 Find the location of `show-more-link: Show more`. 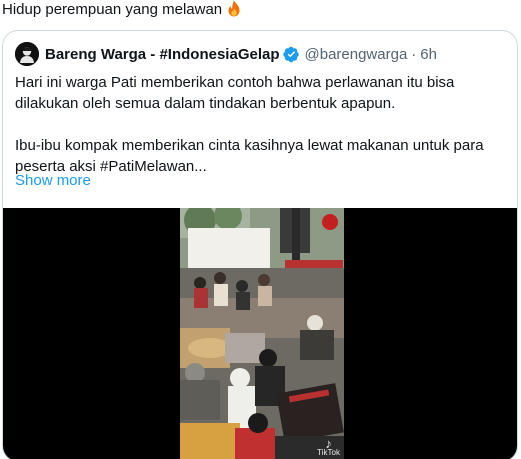

show-more-link: Show more is located at coordinates (53, 180).